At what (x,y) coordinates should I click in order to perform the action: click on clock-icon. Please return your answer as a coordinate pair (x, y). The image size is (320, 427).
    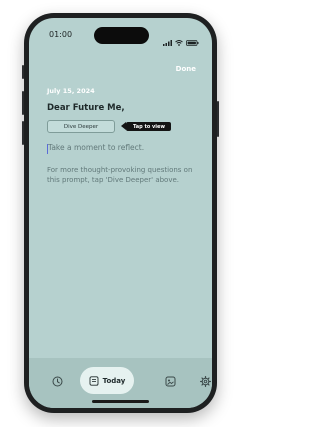
    Looking at the image, I should click on (57, 381).